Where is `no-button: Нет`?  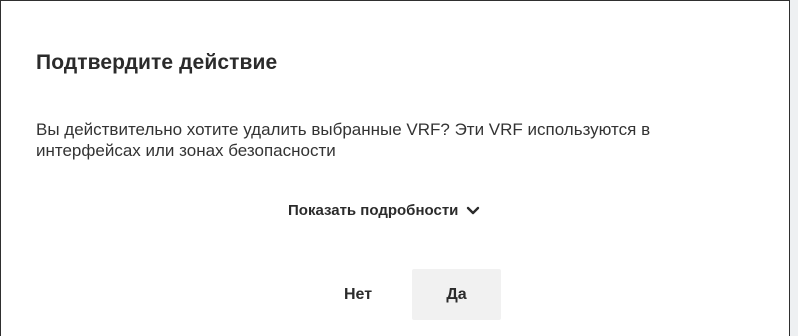
no-button: Нет is located at coordinates (358, 294).